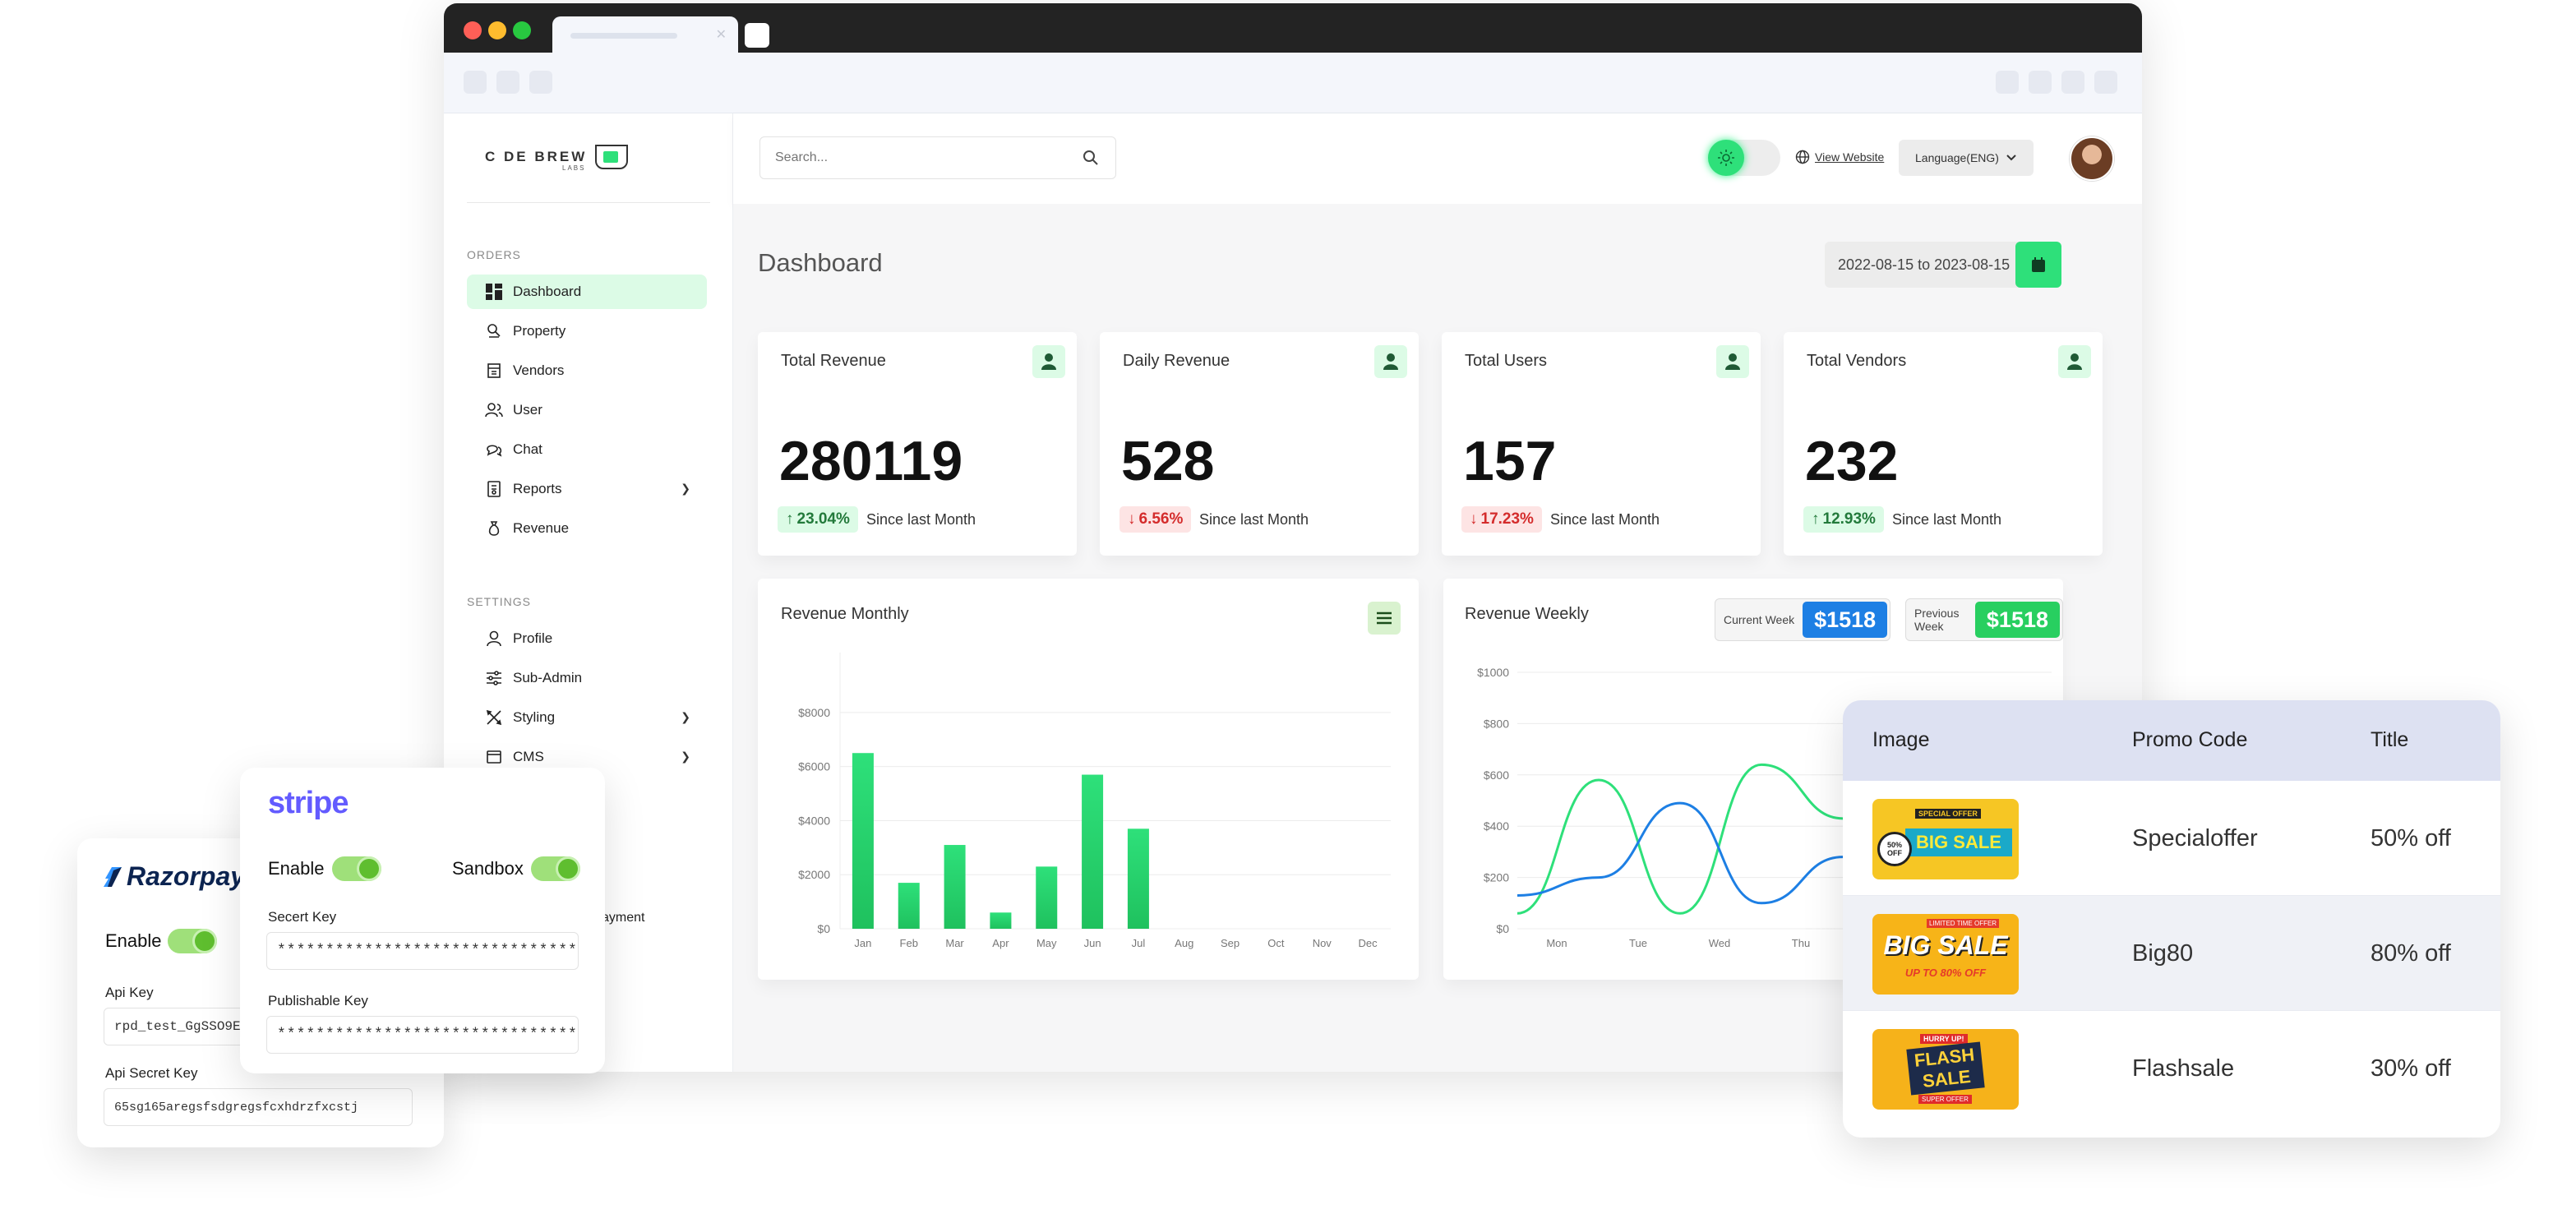 Image resolution: width=2576 pixels, height=1223 pixels. Describe the element at coordinates (1293, 83) in the screenshot. I see `browser-toolbar` at that location.